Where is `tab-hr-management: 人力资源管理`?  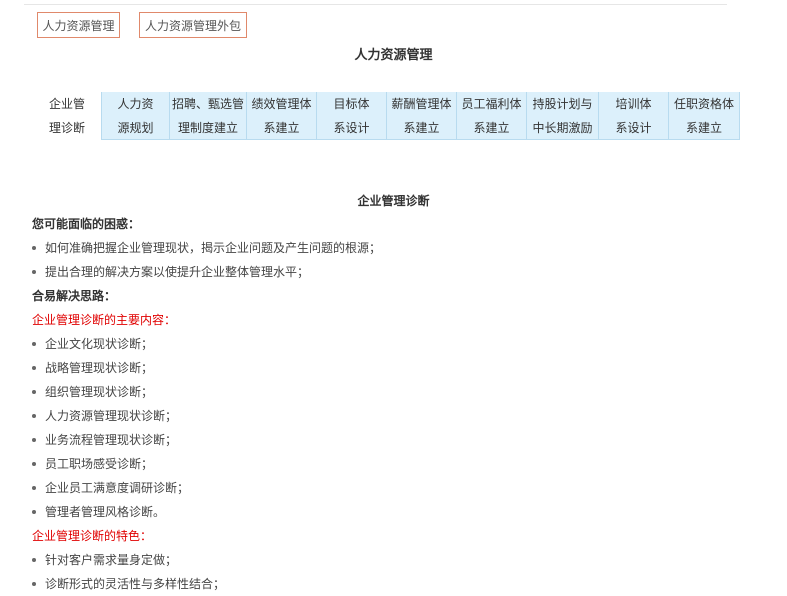 tab-hr-management: 人力资源管理 is located at coordinates (78, 25).